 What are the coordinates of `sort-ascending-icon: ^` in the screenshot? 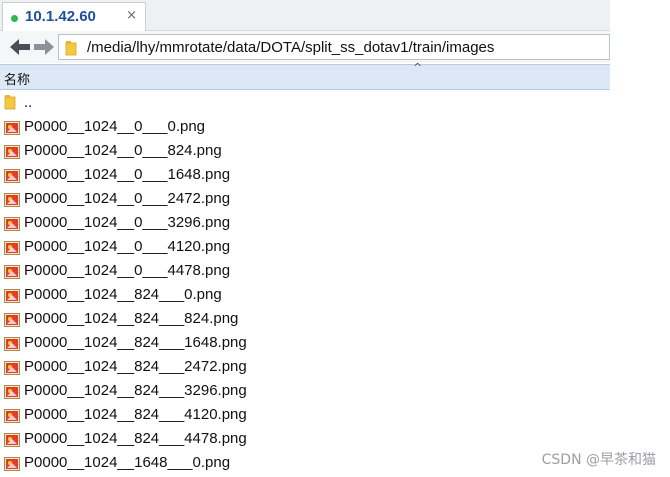 It's located at (418, 67).